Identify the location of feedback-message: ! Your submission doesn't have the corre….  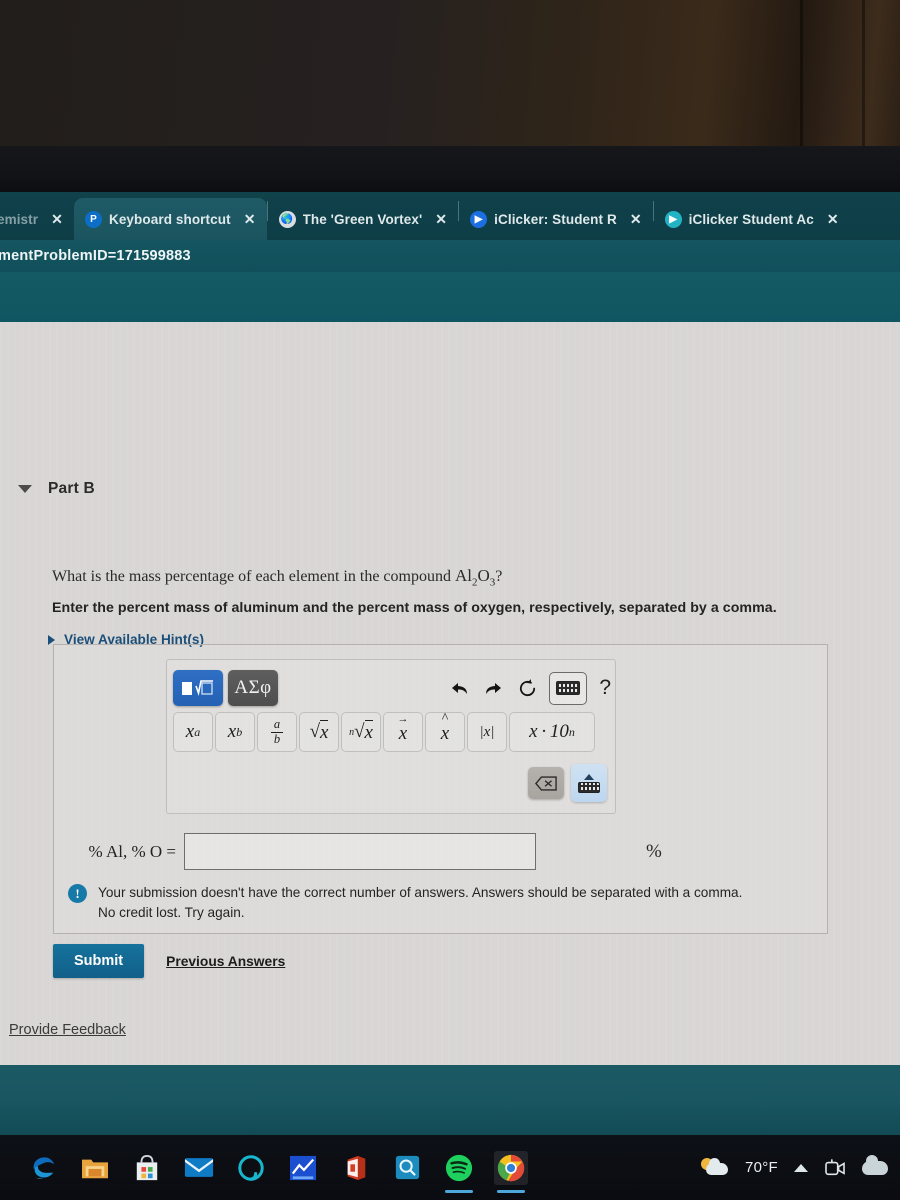
(438, 902).